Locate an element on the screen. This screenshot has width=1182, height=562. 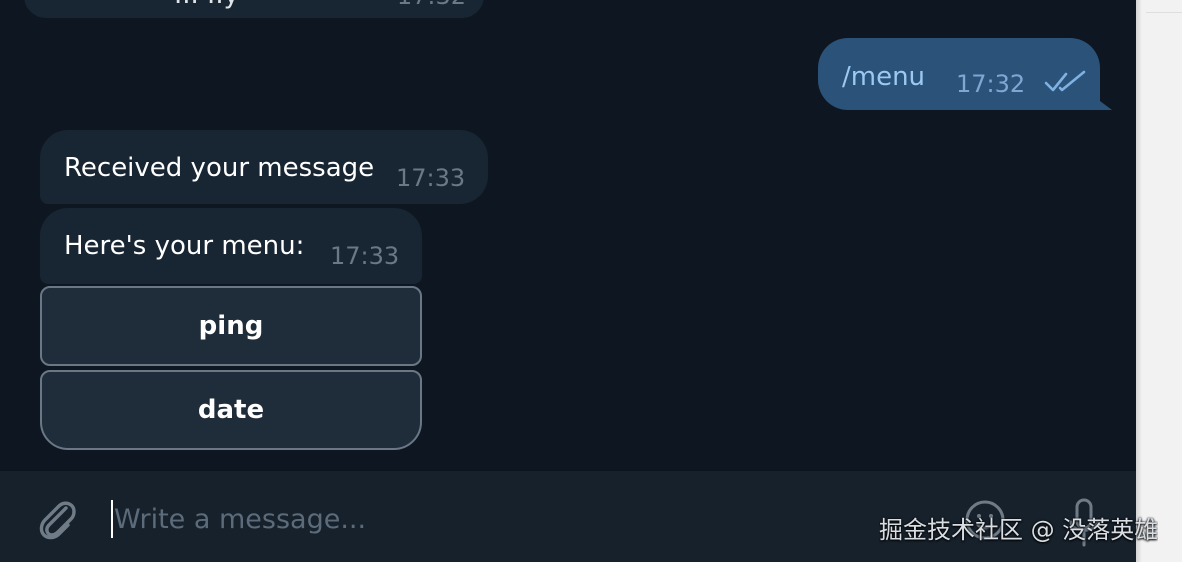
previous-message-time: 17:32 is located at coordinates (431, 4).